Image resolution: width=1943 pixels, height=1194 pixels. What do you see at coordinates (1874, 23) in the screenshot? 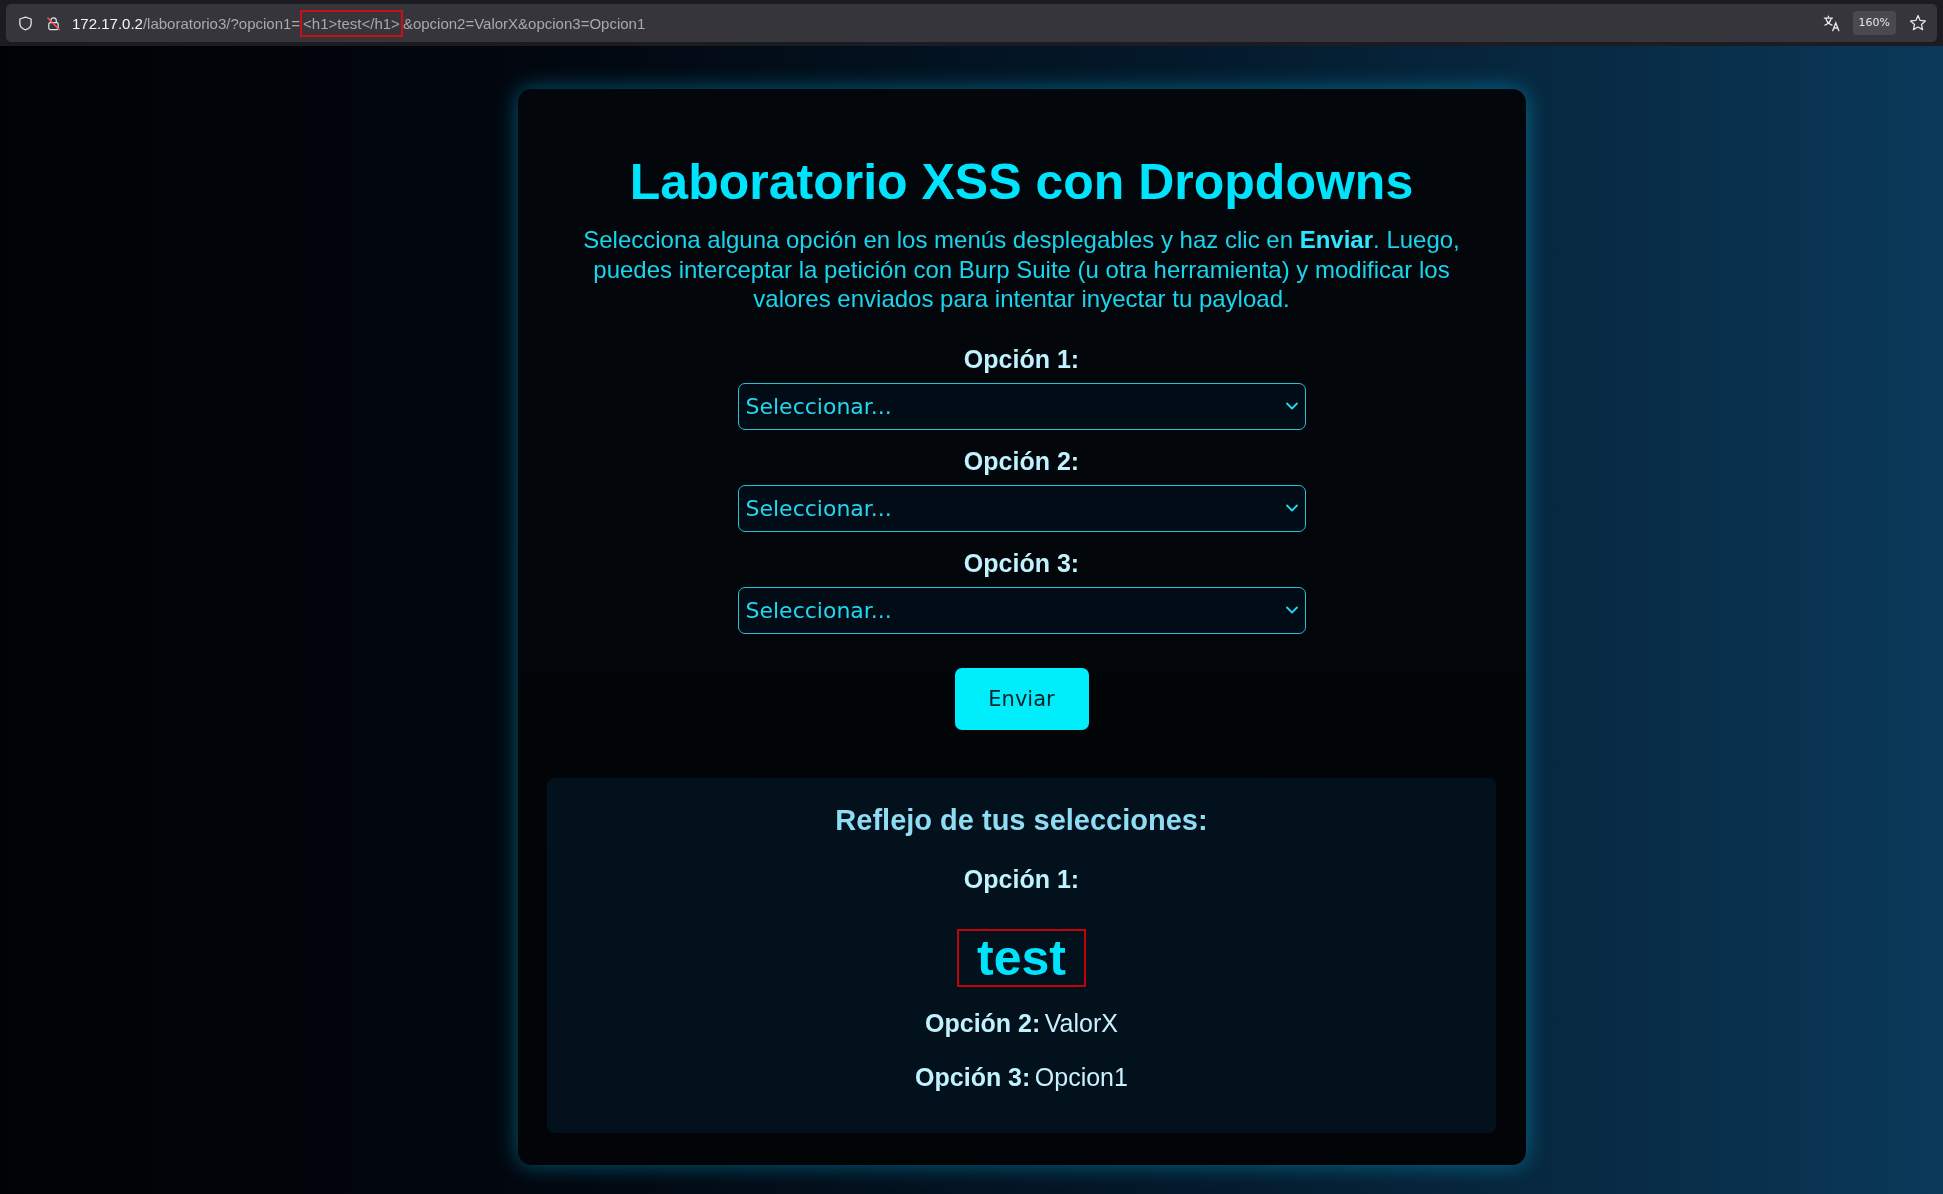
I see `zoom-level-button: 160%` at bounding box center [1874, 23].